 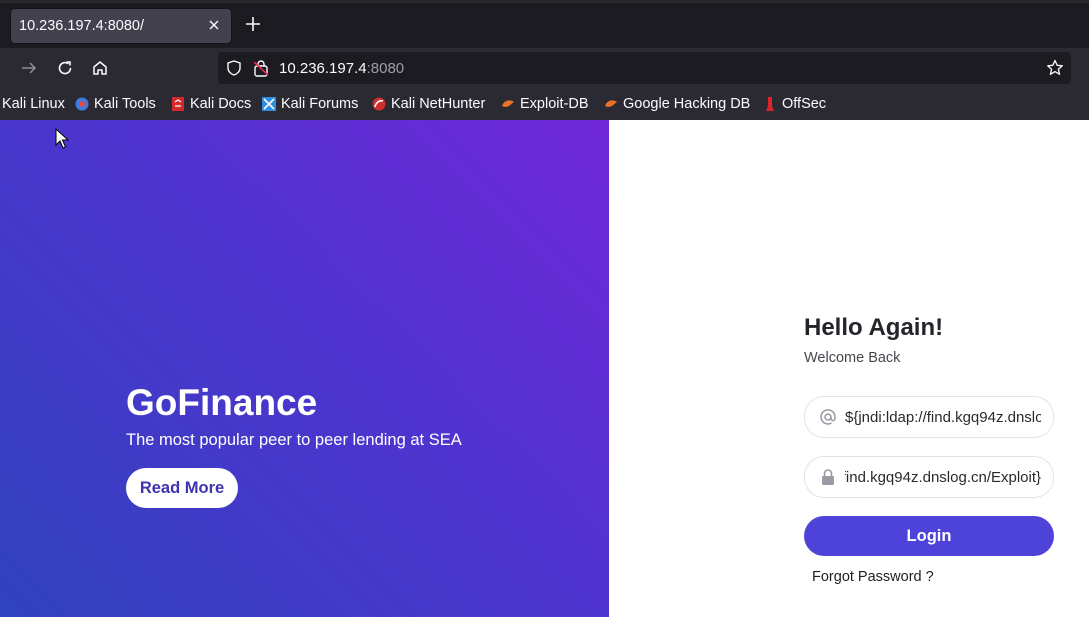 I want to click on bookmark-kali-nethunter: Kali NetHunter, so click(x=428, y=104).